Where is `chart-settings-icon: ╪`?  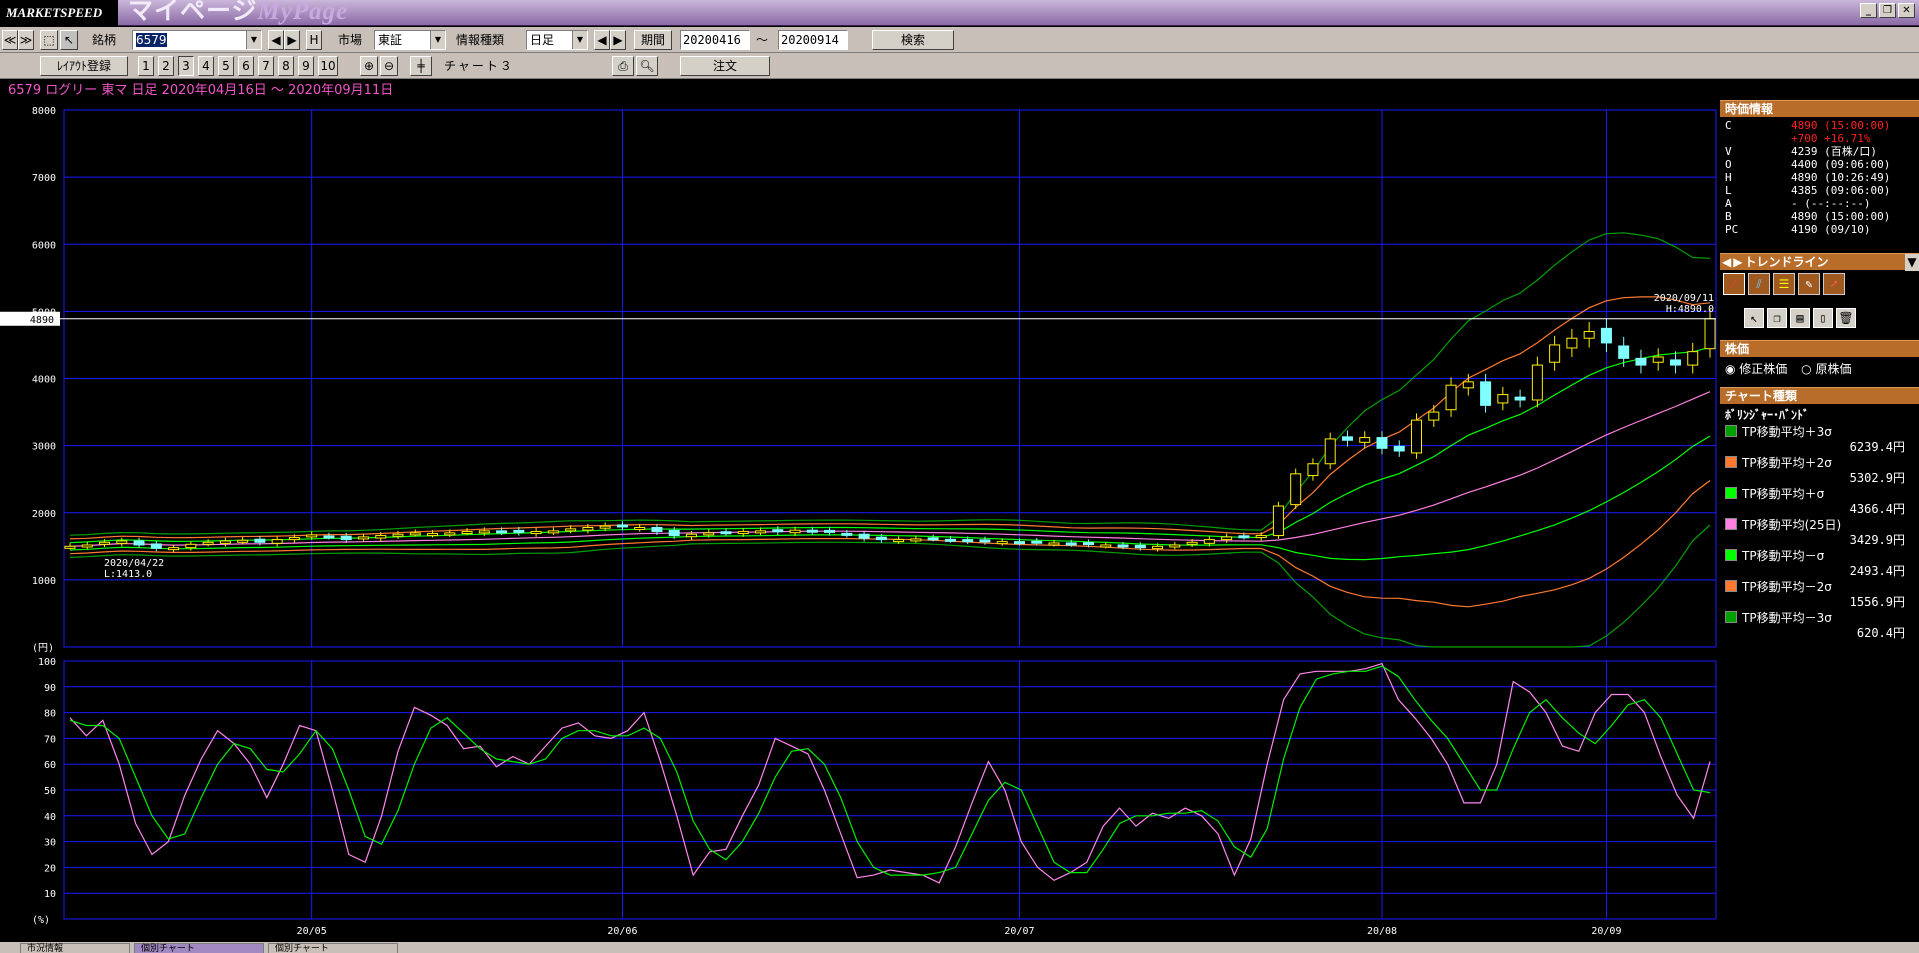 chart-settings-icon: ╪ is located at coordinates (421, 66).